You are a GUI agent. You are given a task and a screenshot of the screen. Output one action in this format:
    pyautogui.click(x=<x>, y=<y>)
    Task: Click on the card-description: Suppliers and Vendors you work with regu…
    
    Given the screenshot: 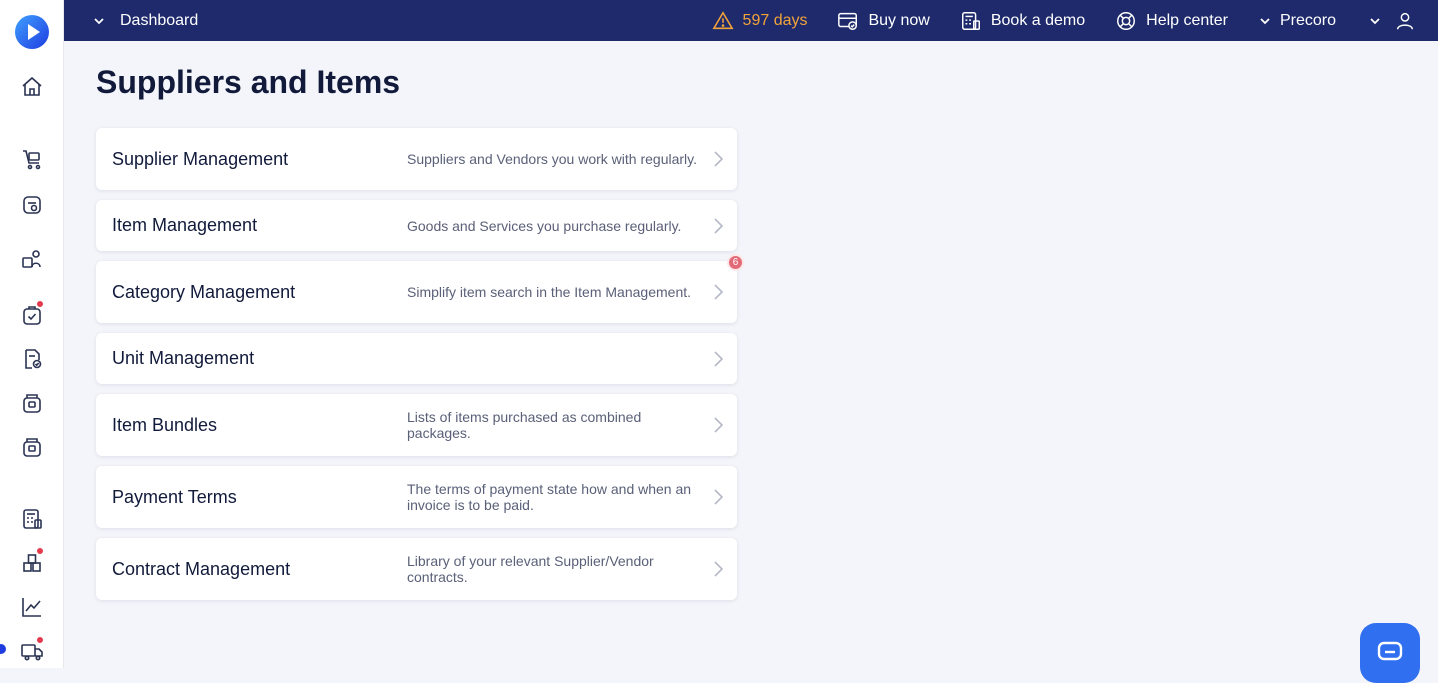 What is the action you would take?
    pyautogui.click(x=552, y=159)
    